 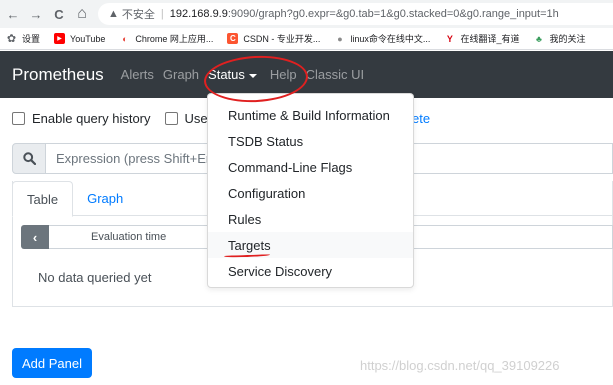 I want to click on query-history-label: Enable query history, so click(x=91, y=118).